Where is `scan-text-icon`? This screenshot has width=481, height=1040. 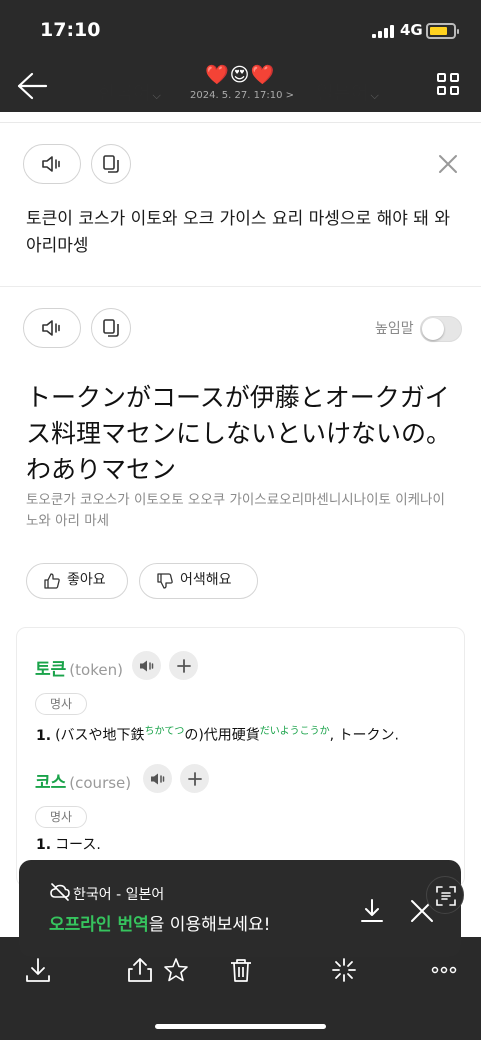
scan-text-icon is located at coordinates (446, 896).